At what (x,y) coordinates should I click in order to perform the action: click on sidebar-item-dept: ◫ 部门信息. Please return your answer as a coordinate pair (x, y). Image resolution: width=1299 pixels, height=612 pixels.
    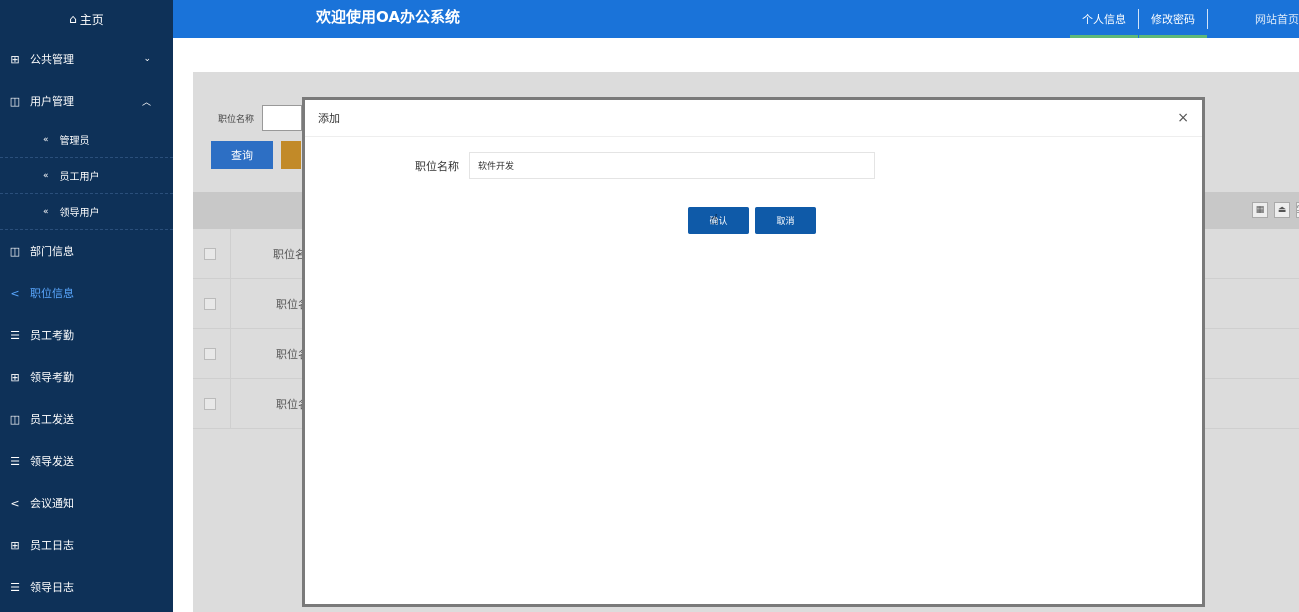
    Looking at the image, I should click on (86, 251).